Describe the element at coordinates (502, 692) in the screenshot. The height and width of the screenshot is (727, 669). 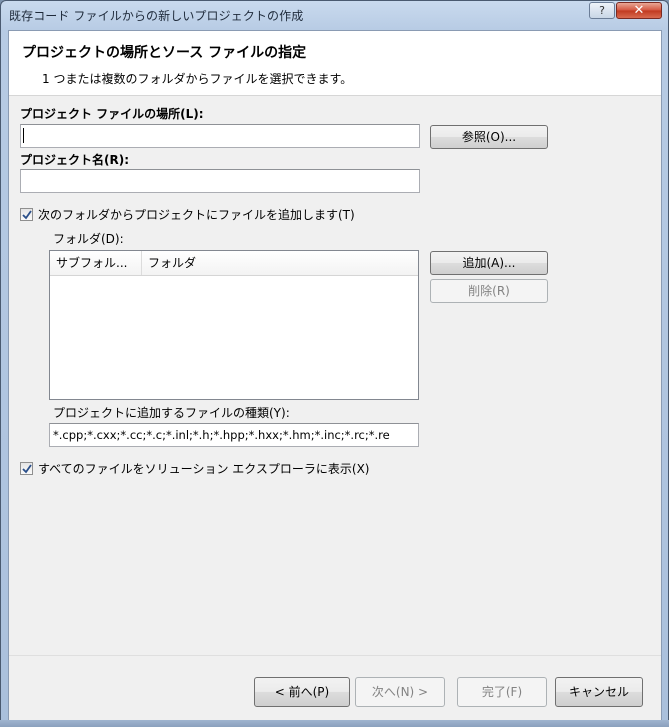
I see `finish-button: 完了(F)` at that location.